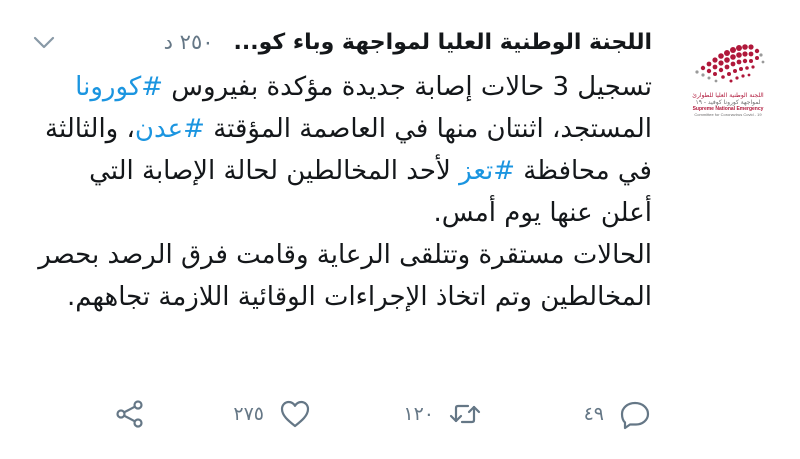  What do you see at coordinates (428, 129) in the screenshot?
I see `tweet-text-segment: المستجد، اثنتان منها في العاصمة المؤقتة` at bounding box center [428, 129].